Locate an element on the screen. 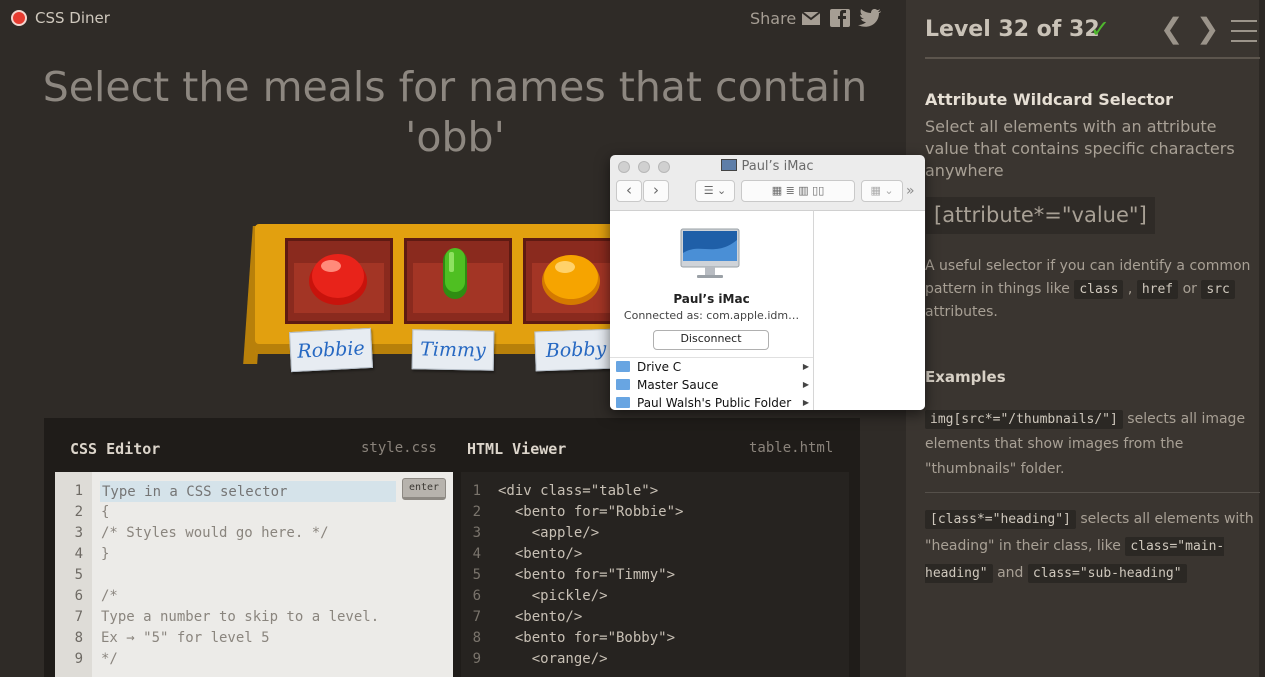  nametag-timmy: Timmy is located at coordinates (453, 350).